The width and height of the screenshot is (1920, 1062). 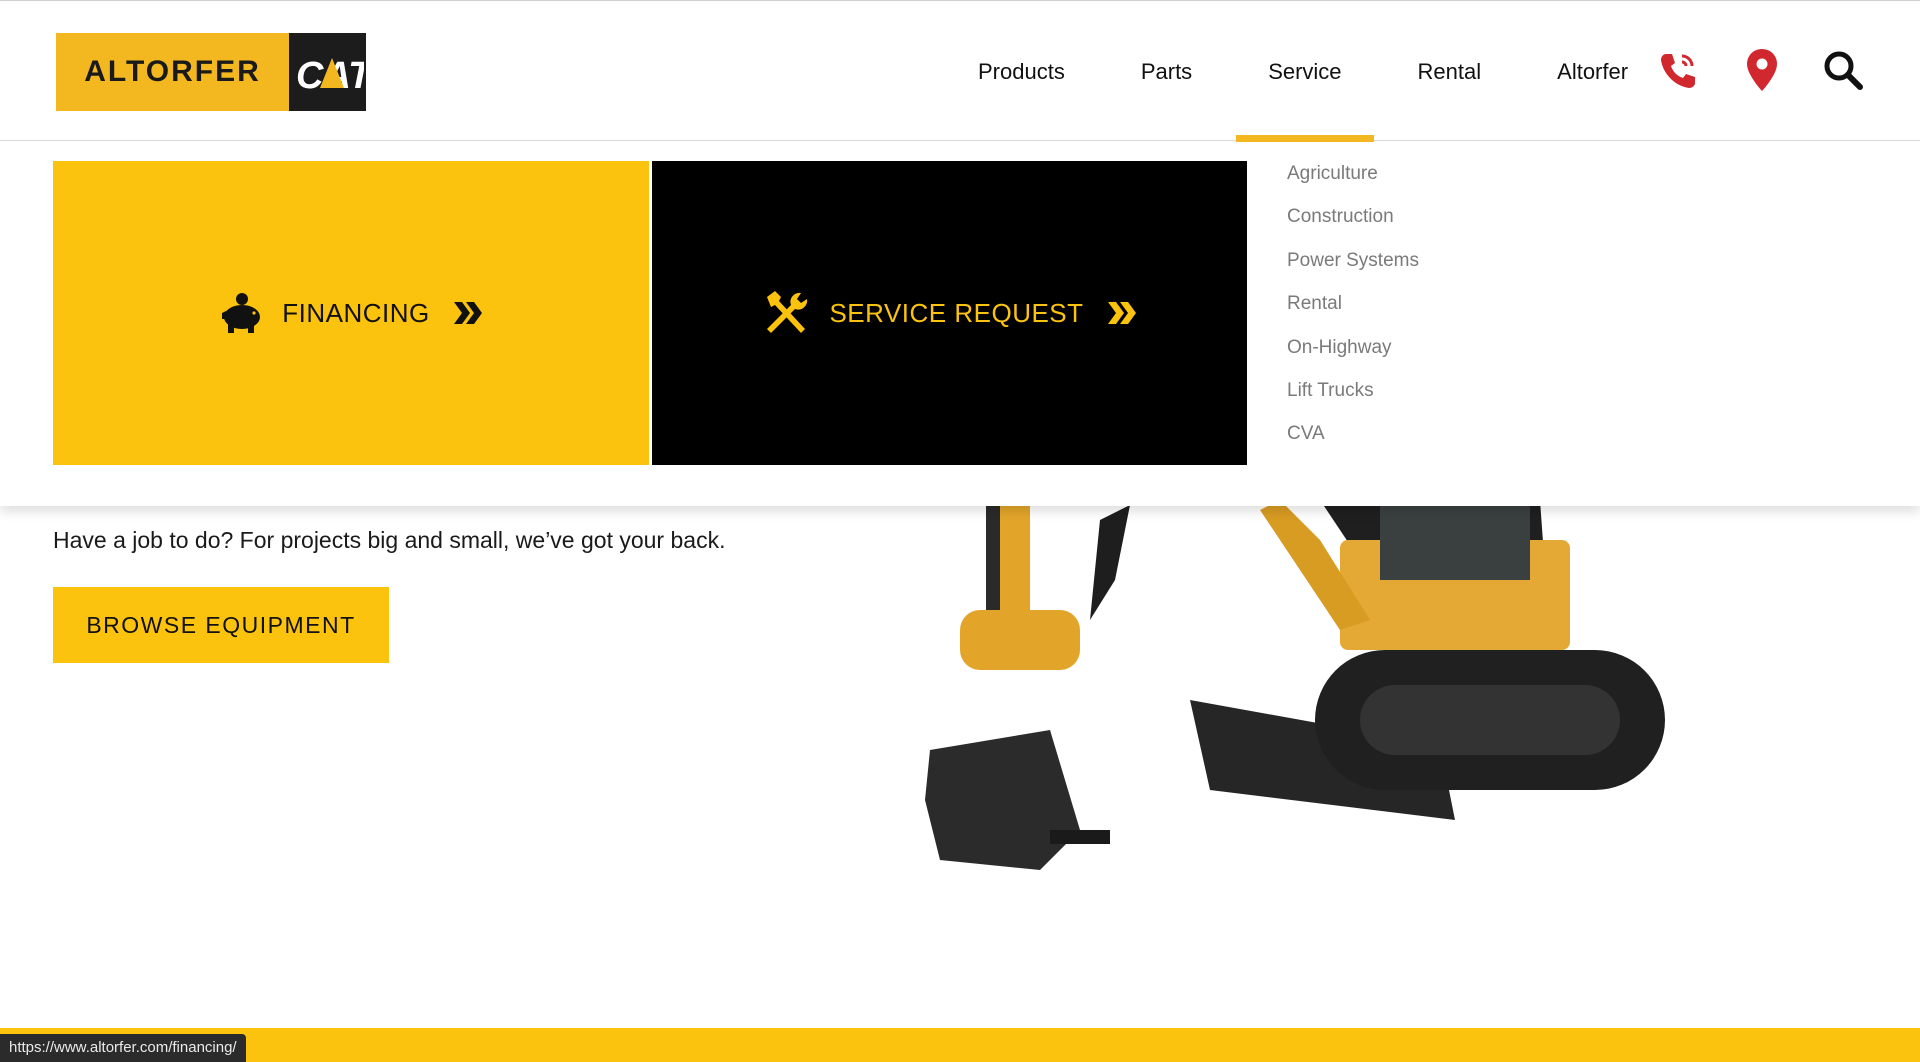 I want to click on browse-equipment-button: BROWSE EQUIPMENT, so click(x=221, y=625).